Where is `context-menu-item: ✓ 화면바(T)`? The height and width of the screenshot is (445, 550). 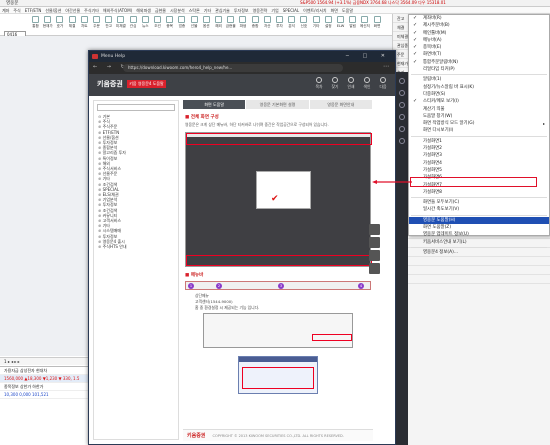
context-menu-item: ✓ 화면바(T) is located at coordinates (479, 54).